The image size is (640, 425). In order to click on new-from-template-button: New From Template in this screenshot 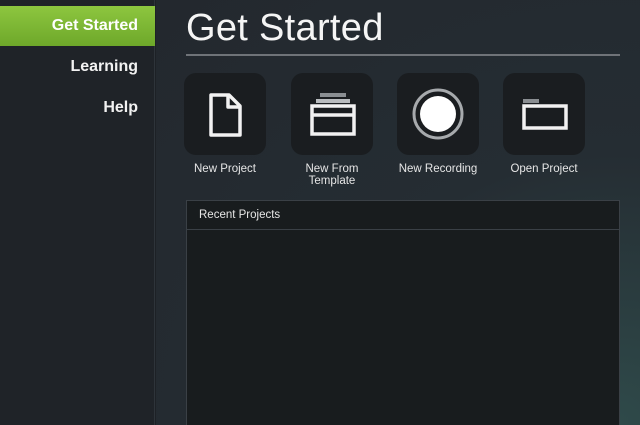, I will do `click(332, 130)`.